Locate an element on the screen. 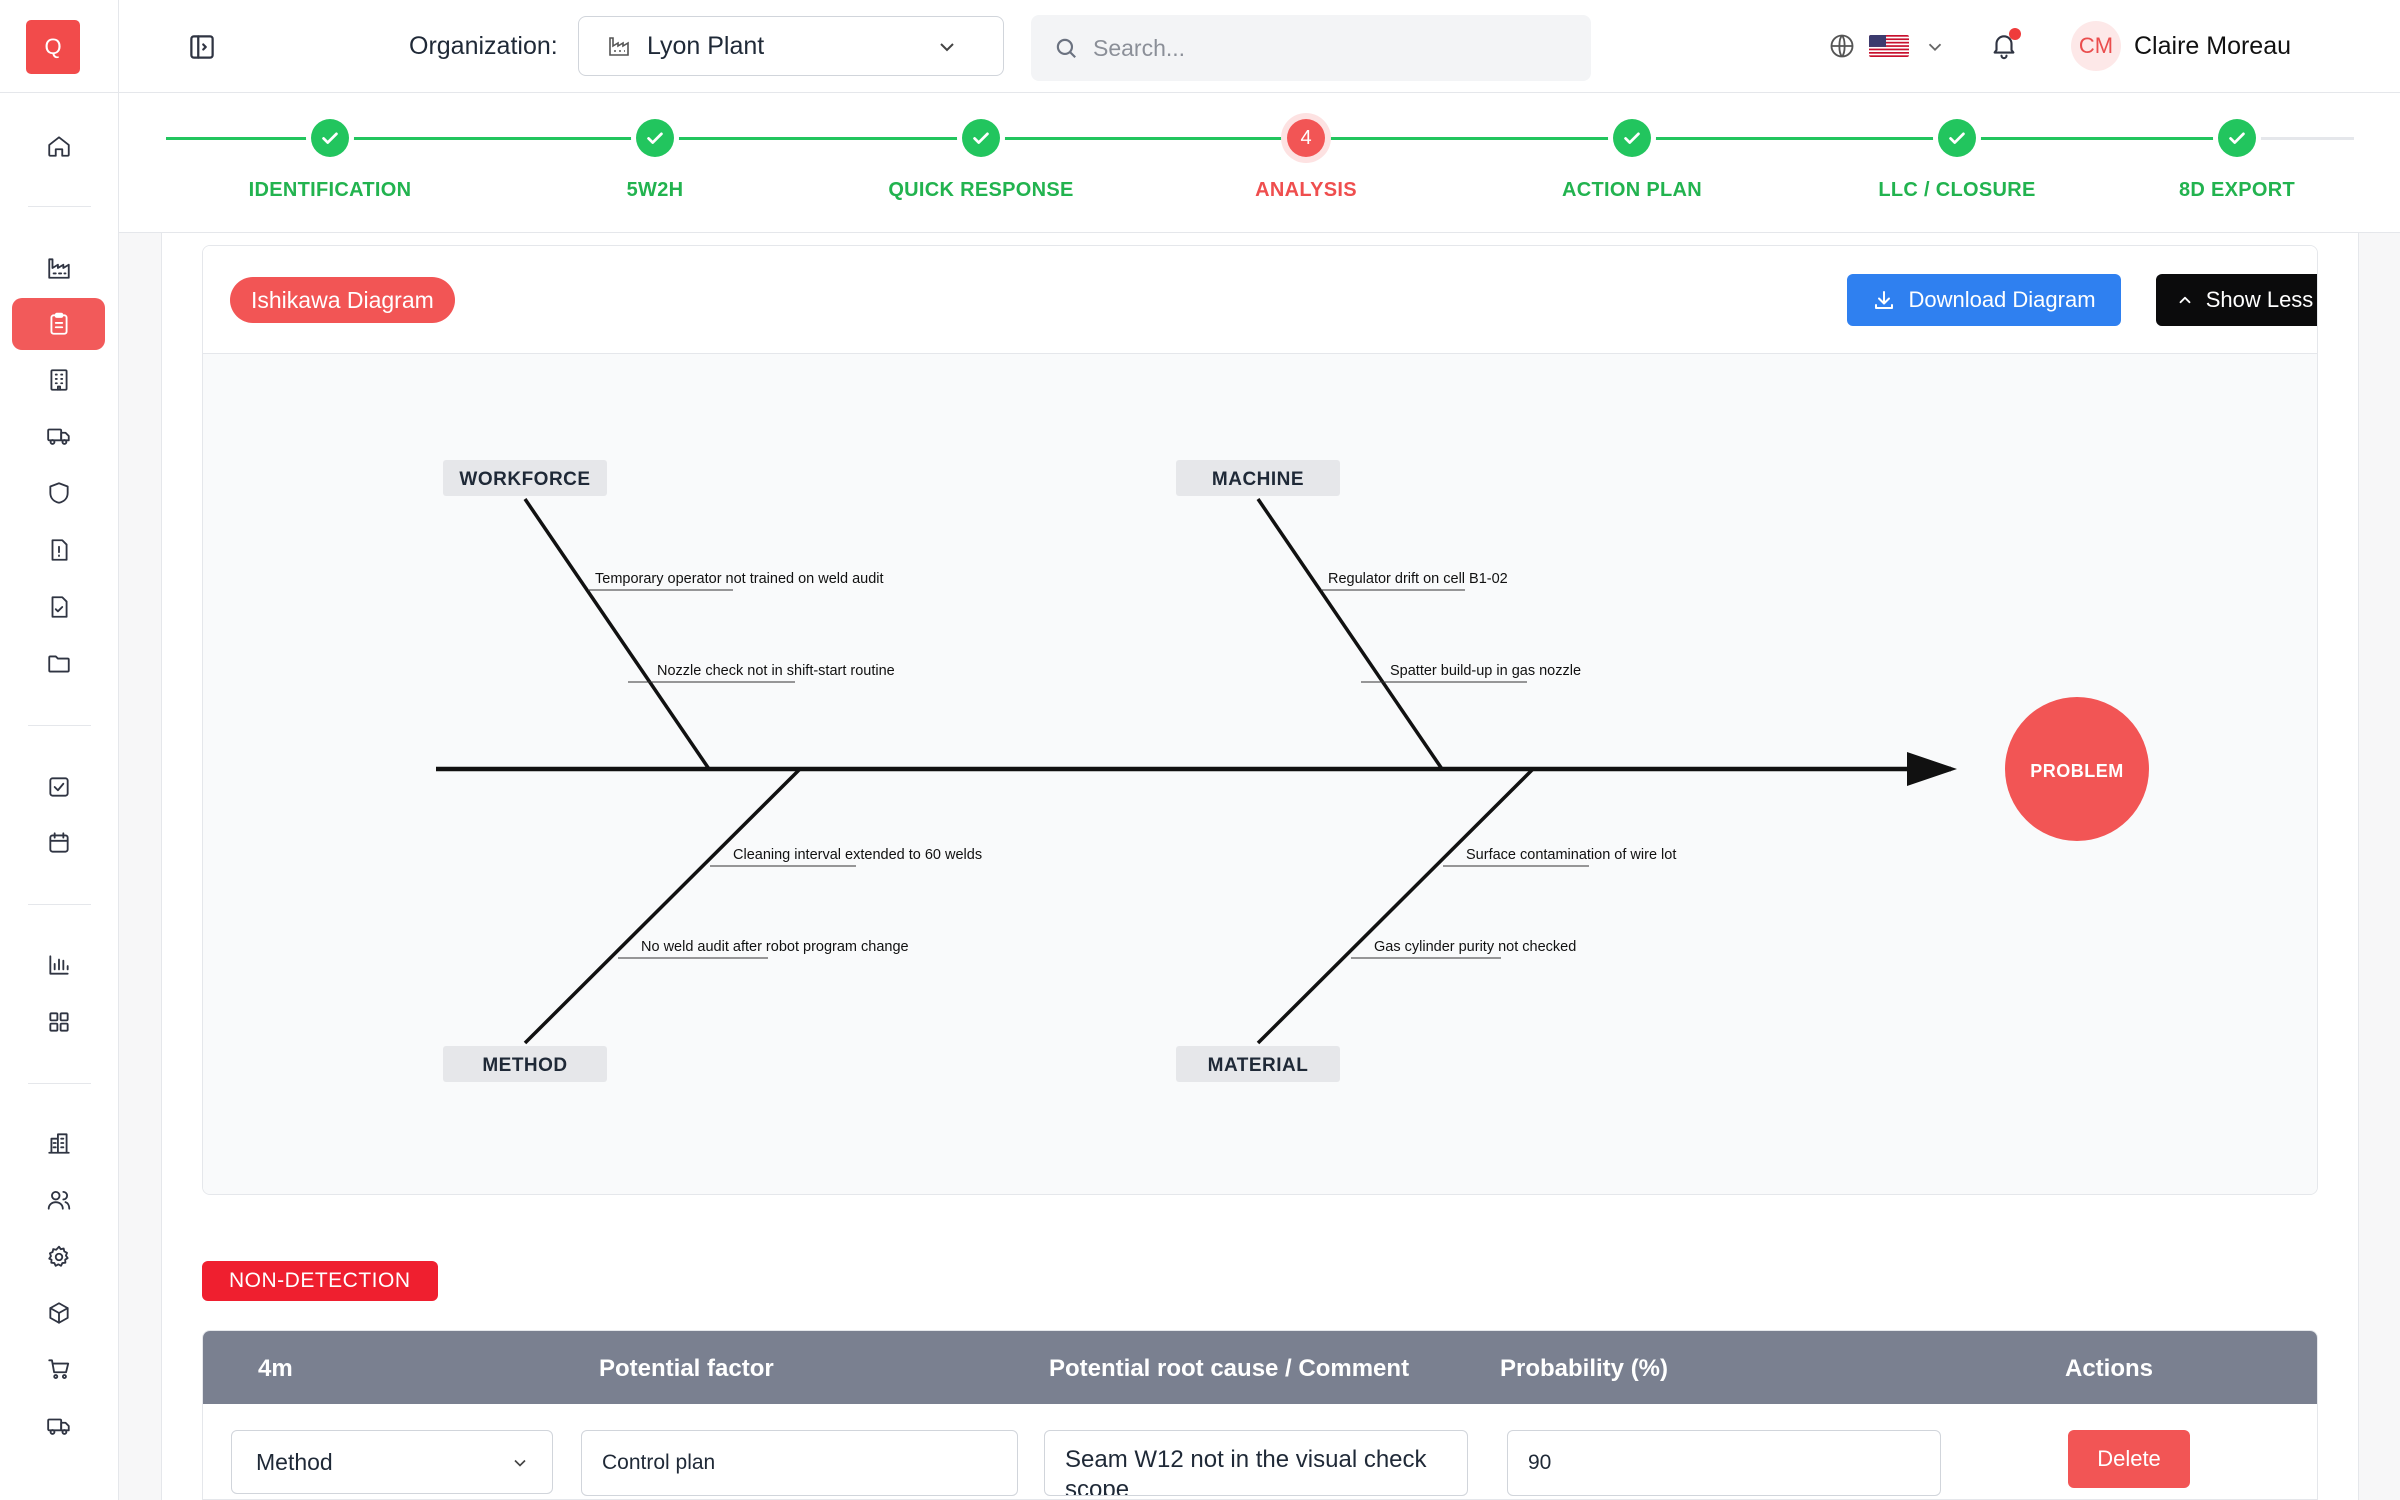  step-identification-circle is located at coordinates (330, 138).